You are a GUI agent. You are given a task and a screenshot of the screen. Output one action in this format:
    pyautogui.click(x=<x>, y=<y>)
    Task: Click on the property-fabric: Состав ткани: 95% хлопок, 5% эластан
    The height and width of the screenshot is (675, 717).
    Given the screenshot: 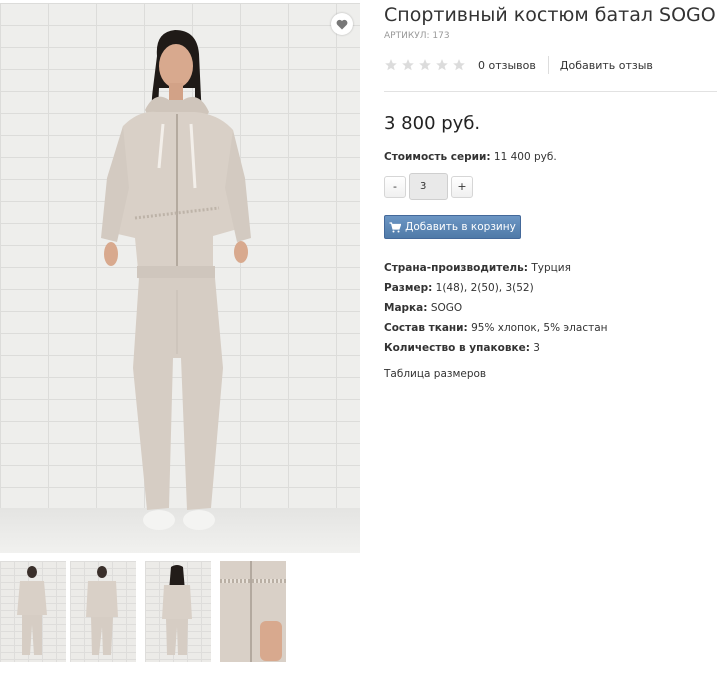 What is the action you would take?
    pyautogui.click(x=496, y=331)
    